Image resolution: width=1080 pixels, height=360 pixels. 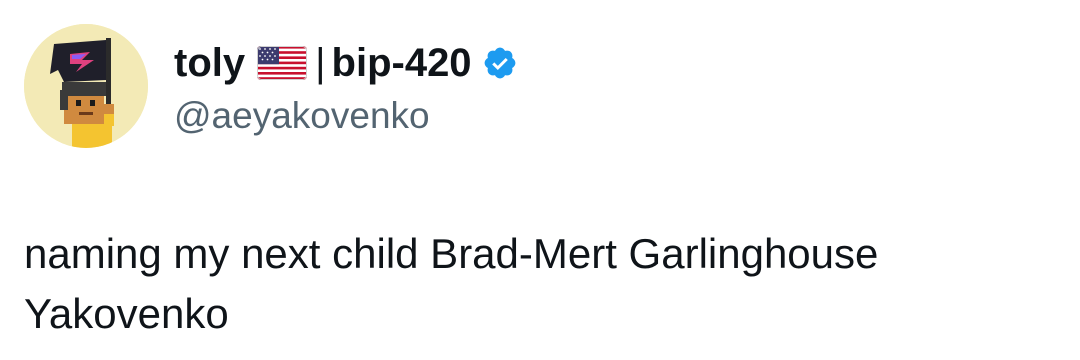 I want to click on pixel-avatar-icon, so click(x=86, y=86).